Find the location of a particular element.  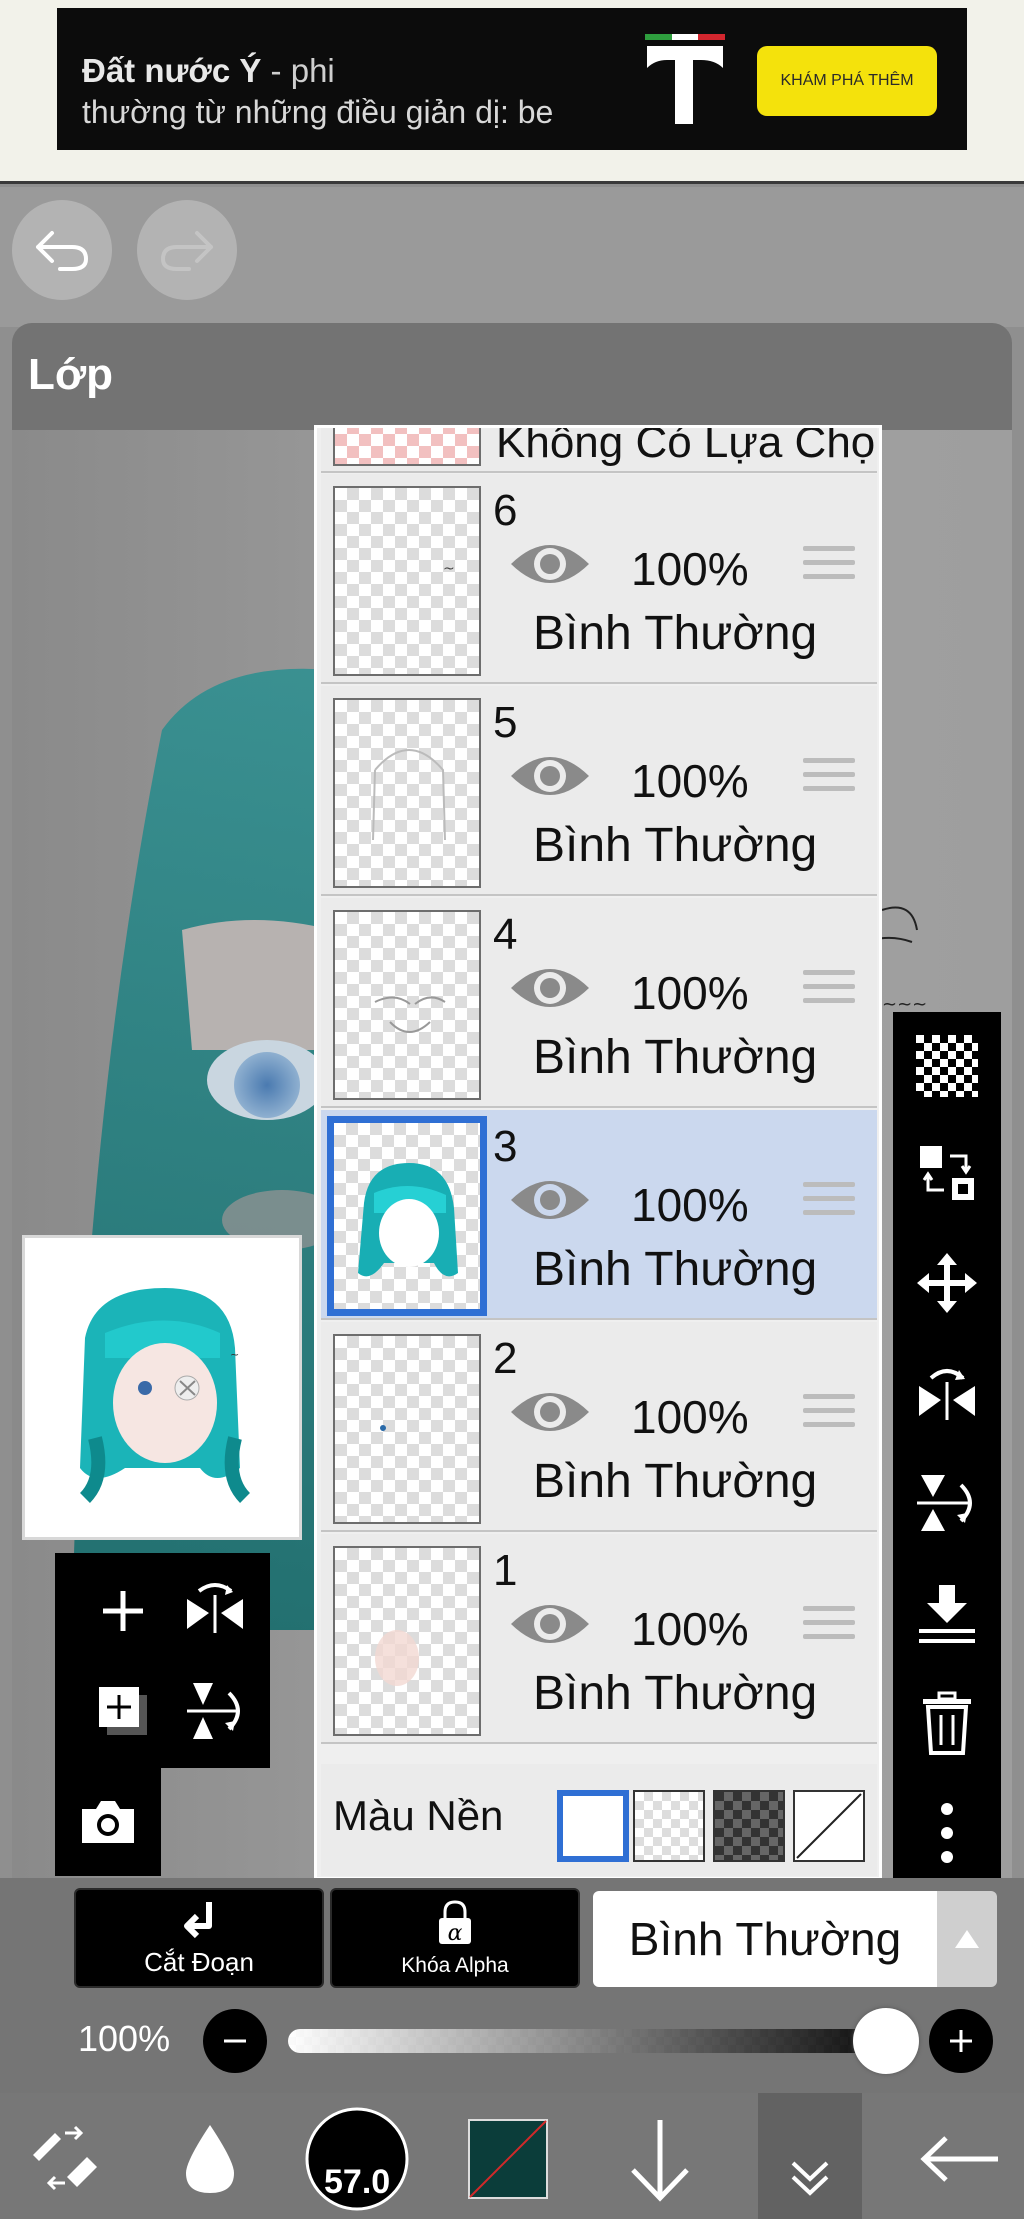

add-layer-button is located at coordinates (123, 1611).